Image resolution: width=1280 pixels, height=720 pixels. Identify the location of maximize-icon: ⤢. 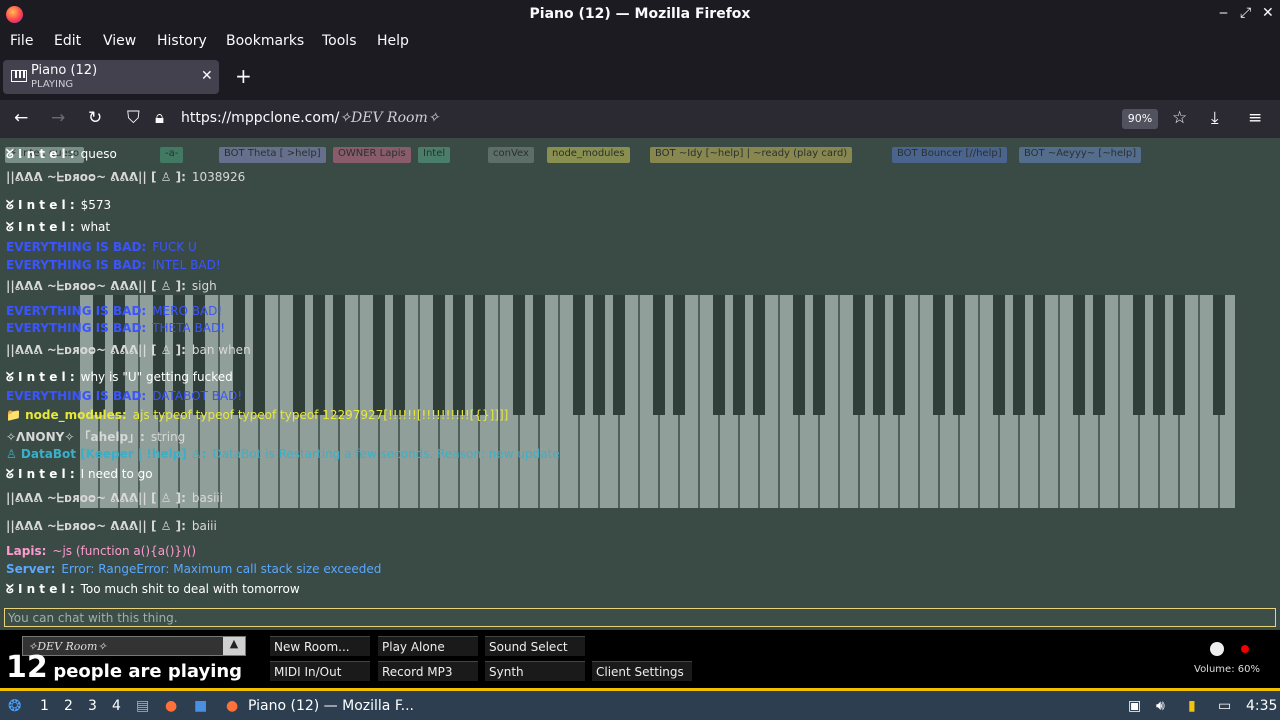
(1245, 13).